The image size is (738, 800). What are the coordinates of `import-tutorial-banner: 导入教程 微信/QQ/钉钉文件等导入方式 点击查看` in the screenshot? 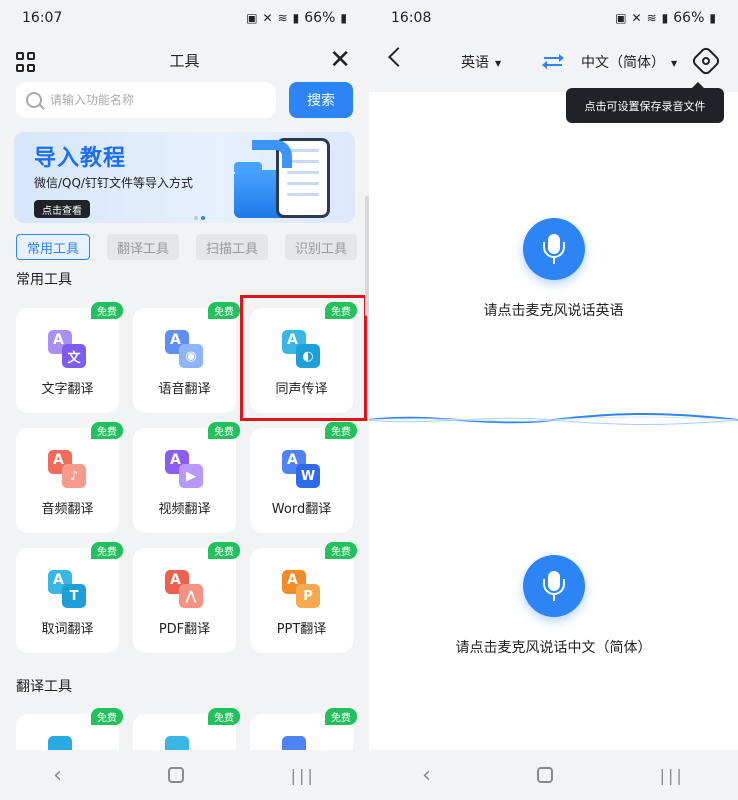 It's located at (184, 177).